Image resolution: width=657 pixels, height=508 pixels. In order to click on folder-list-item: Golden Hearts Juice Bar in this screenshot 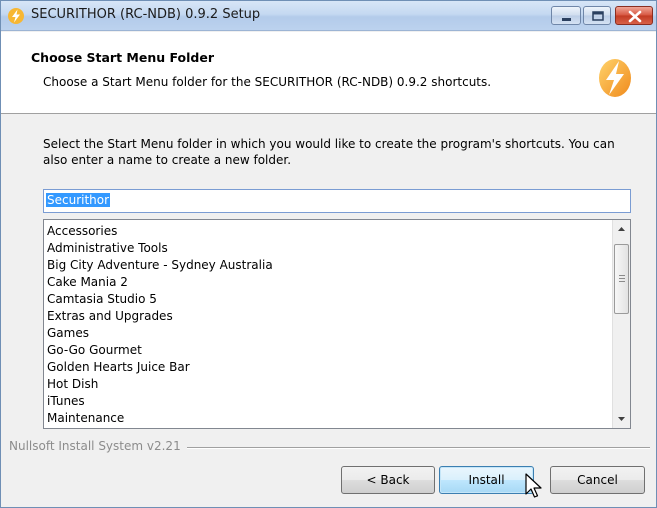, I will do `click(338, 367)`.